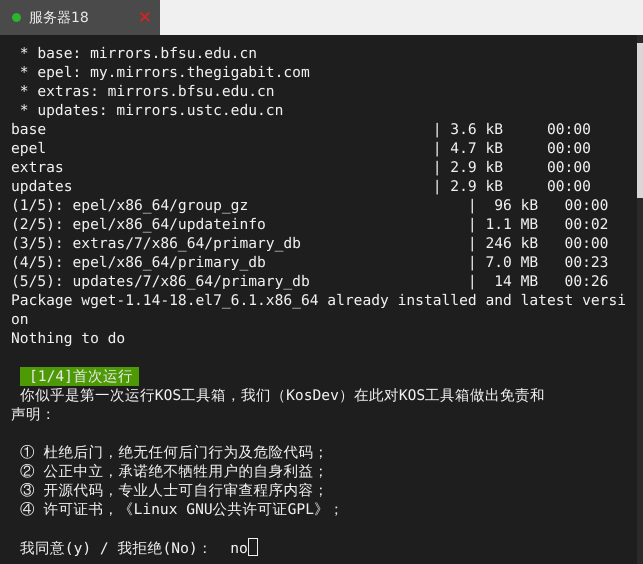  What do you see at coordinates (309, 224) in the screenshot?
I see `terminal-line: (2/5): epel/x86_64/updateinfo | 1.1 MB 00:02` at bounding box center [309, 224].